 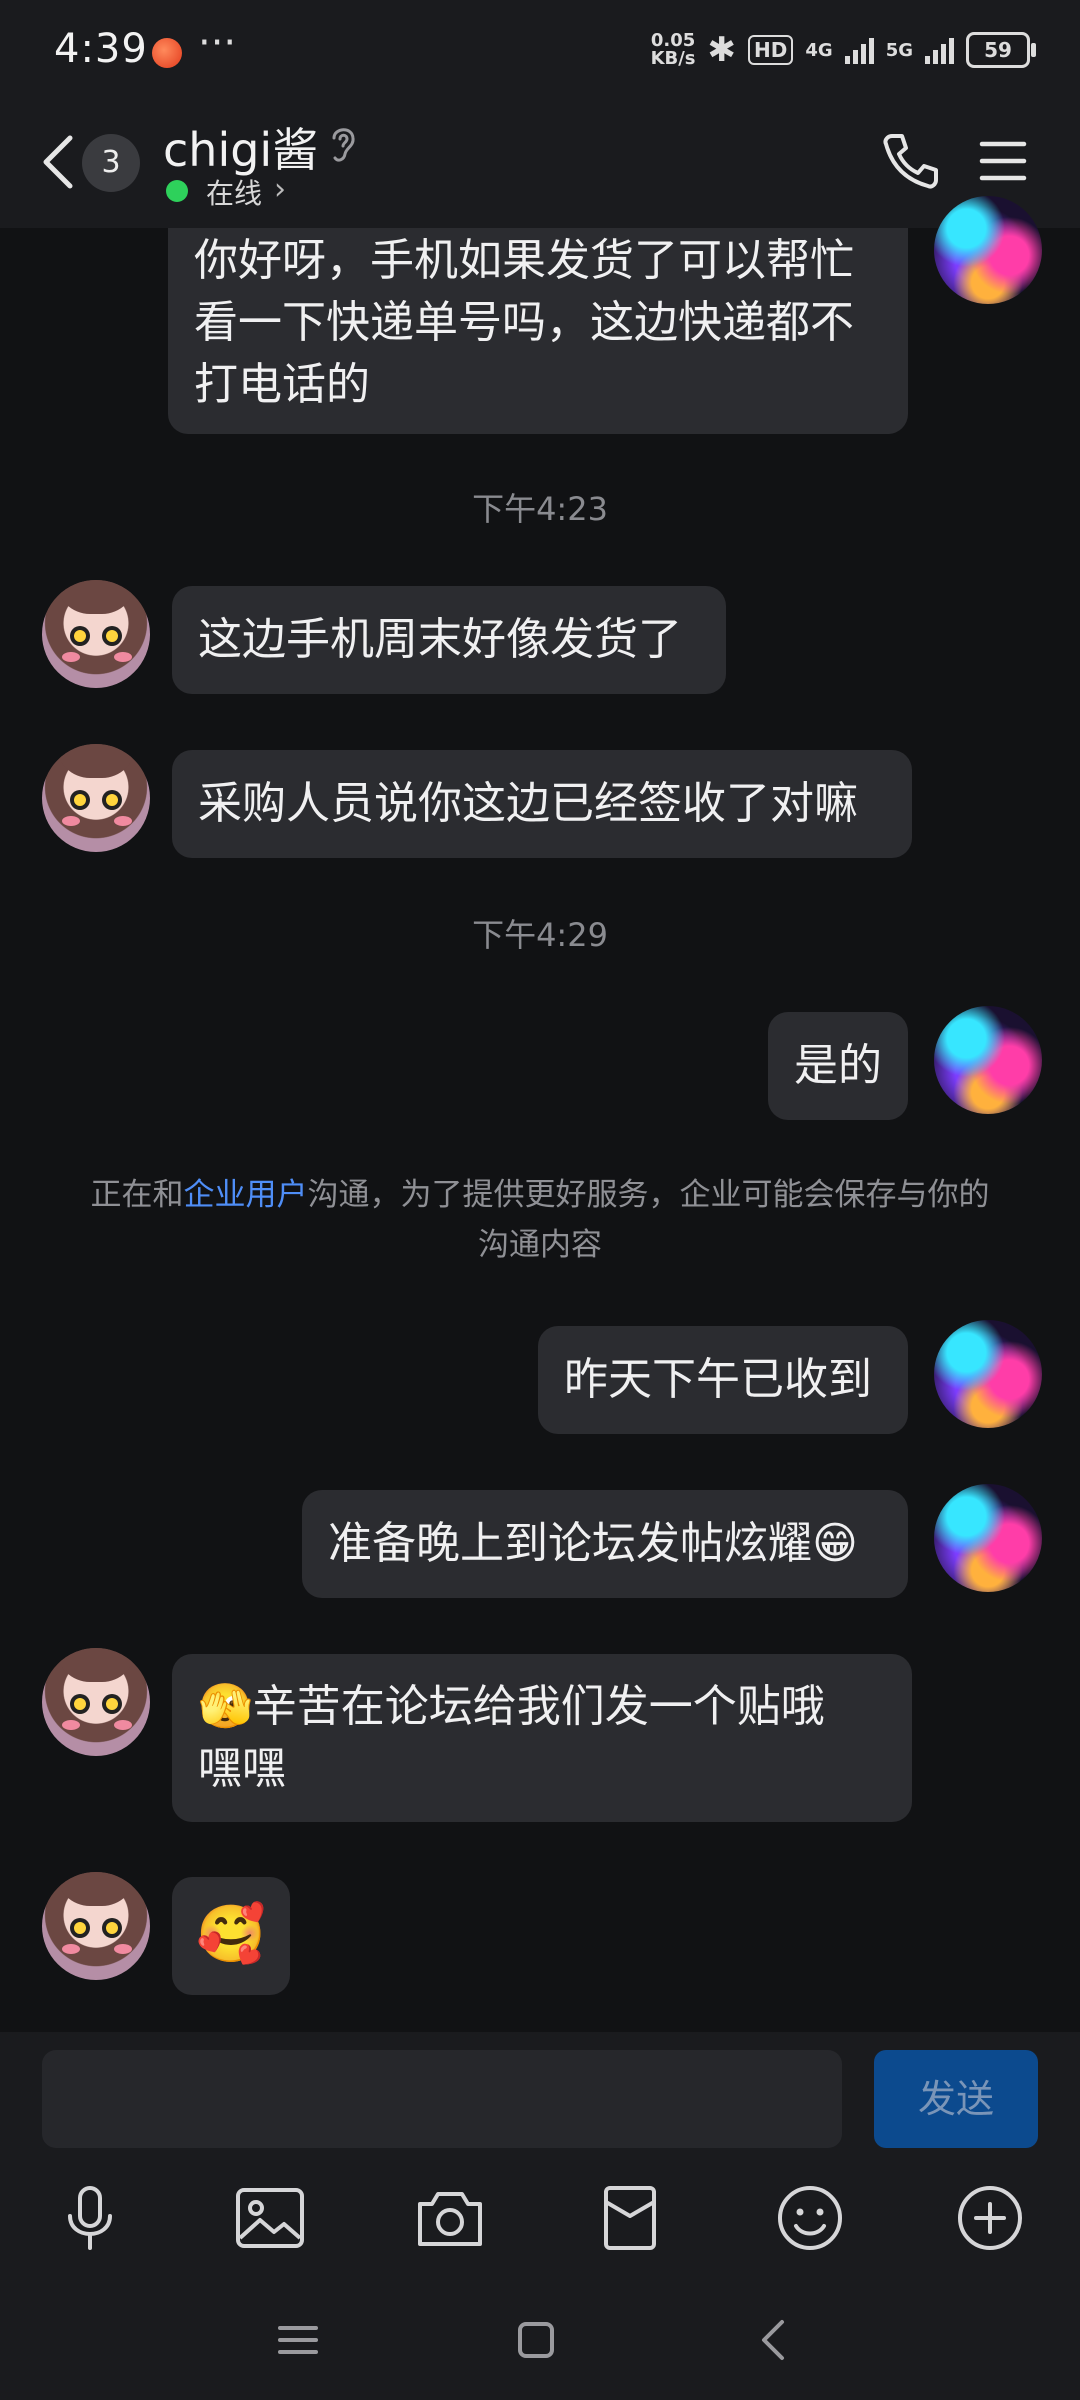 What do you see at coordinates (673, 58) in the screenshot?
I see `network-speed-unit: KB/s` at bounding box center [673, 58].